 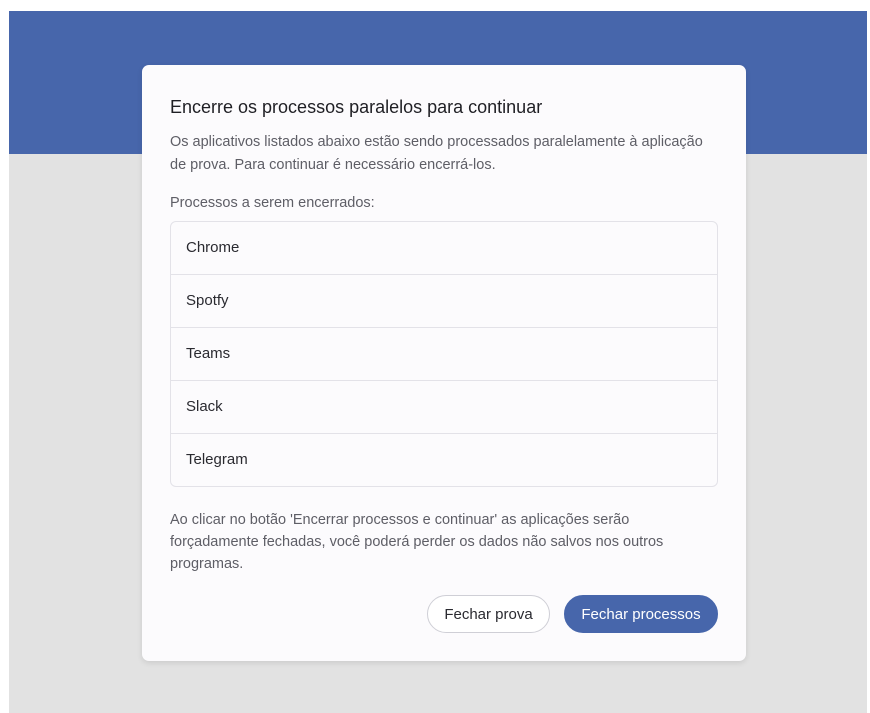 I want to click on close-exam-button: Fechar prova, so click(x=488, y=614).